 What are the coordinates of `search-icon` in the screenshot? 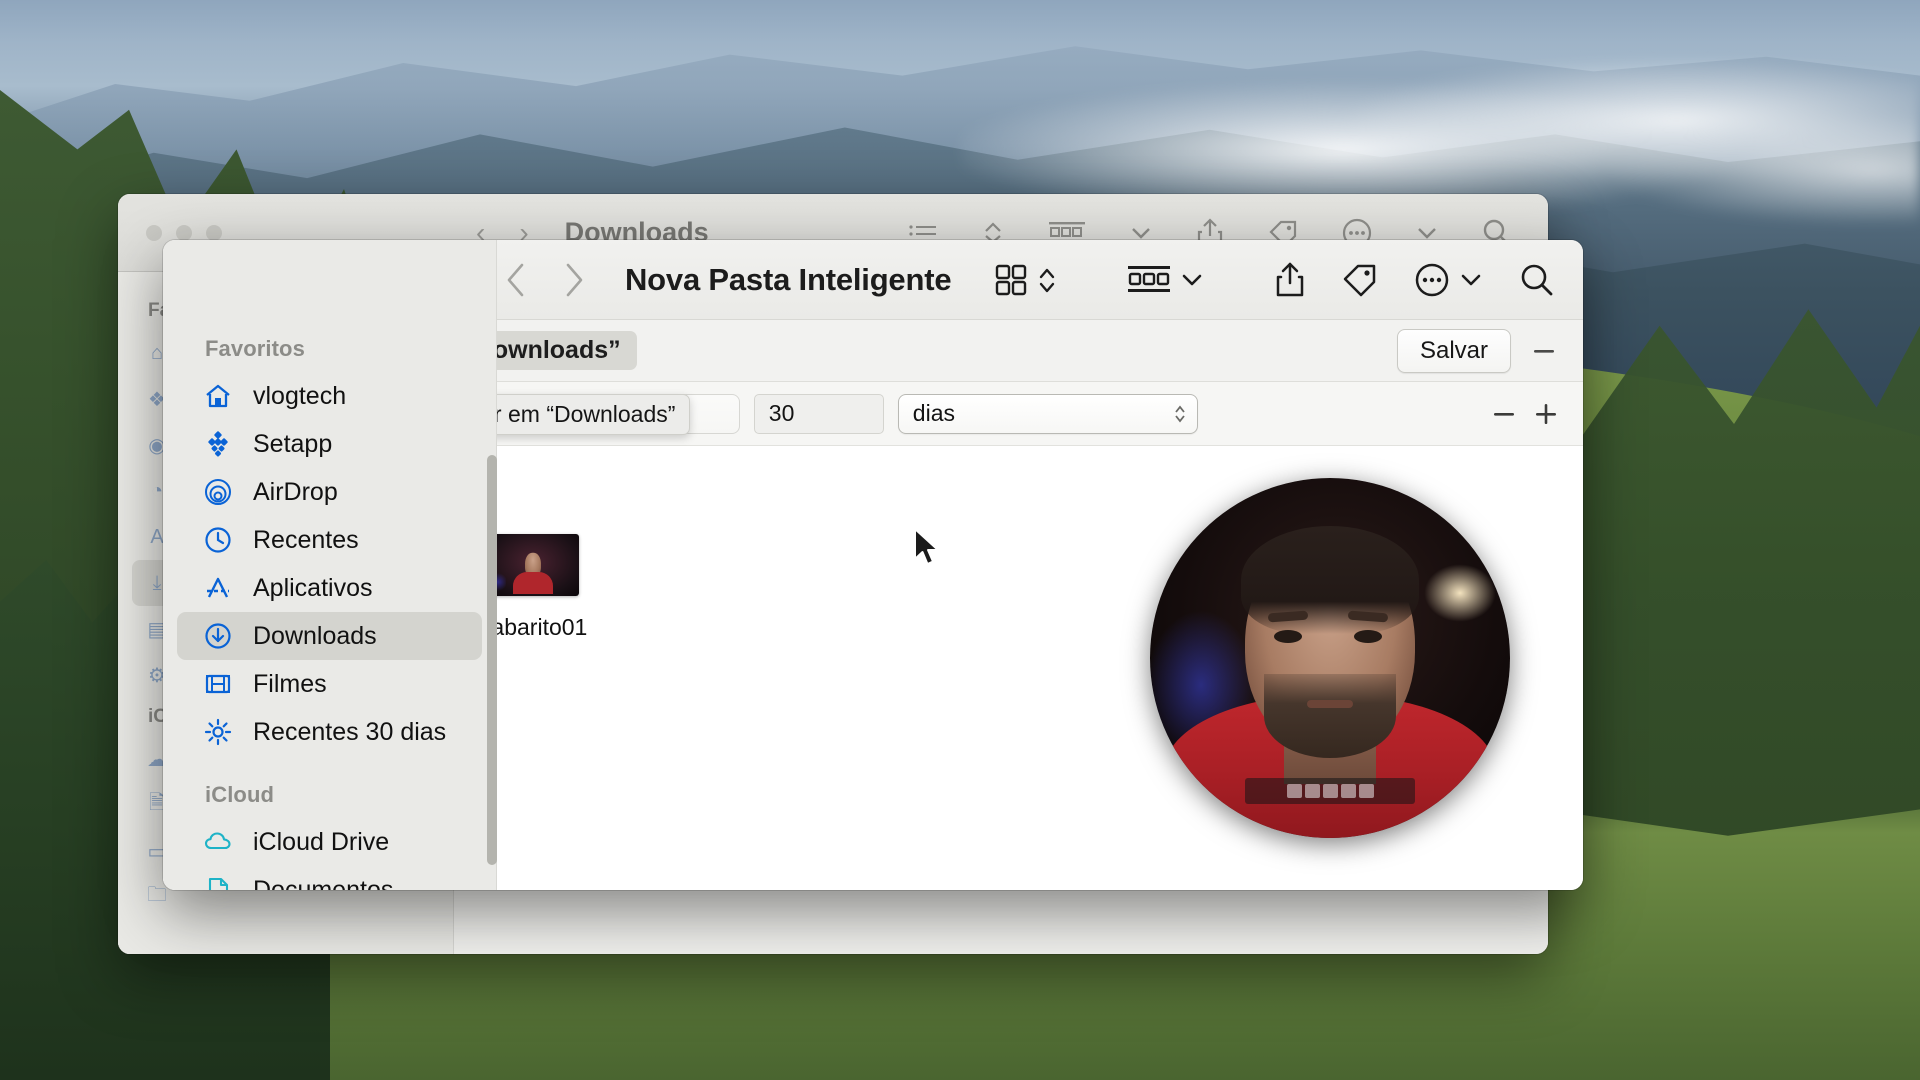 It's located at (1537, 280).